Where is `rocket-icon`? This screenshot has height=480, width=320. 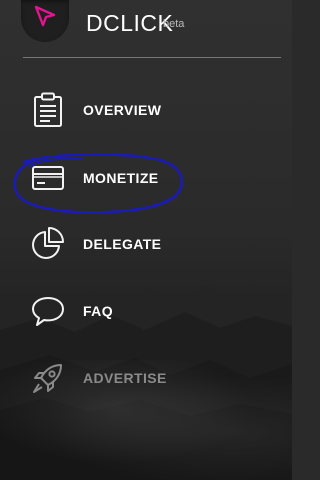
rocket-icon is located at coordinates (48, 378).